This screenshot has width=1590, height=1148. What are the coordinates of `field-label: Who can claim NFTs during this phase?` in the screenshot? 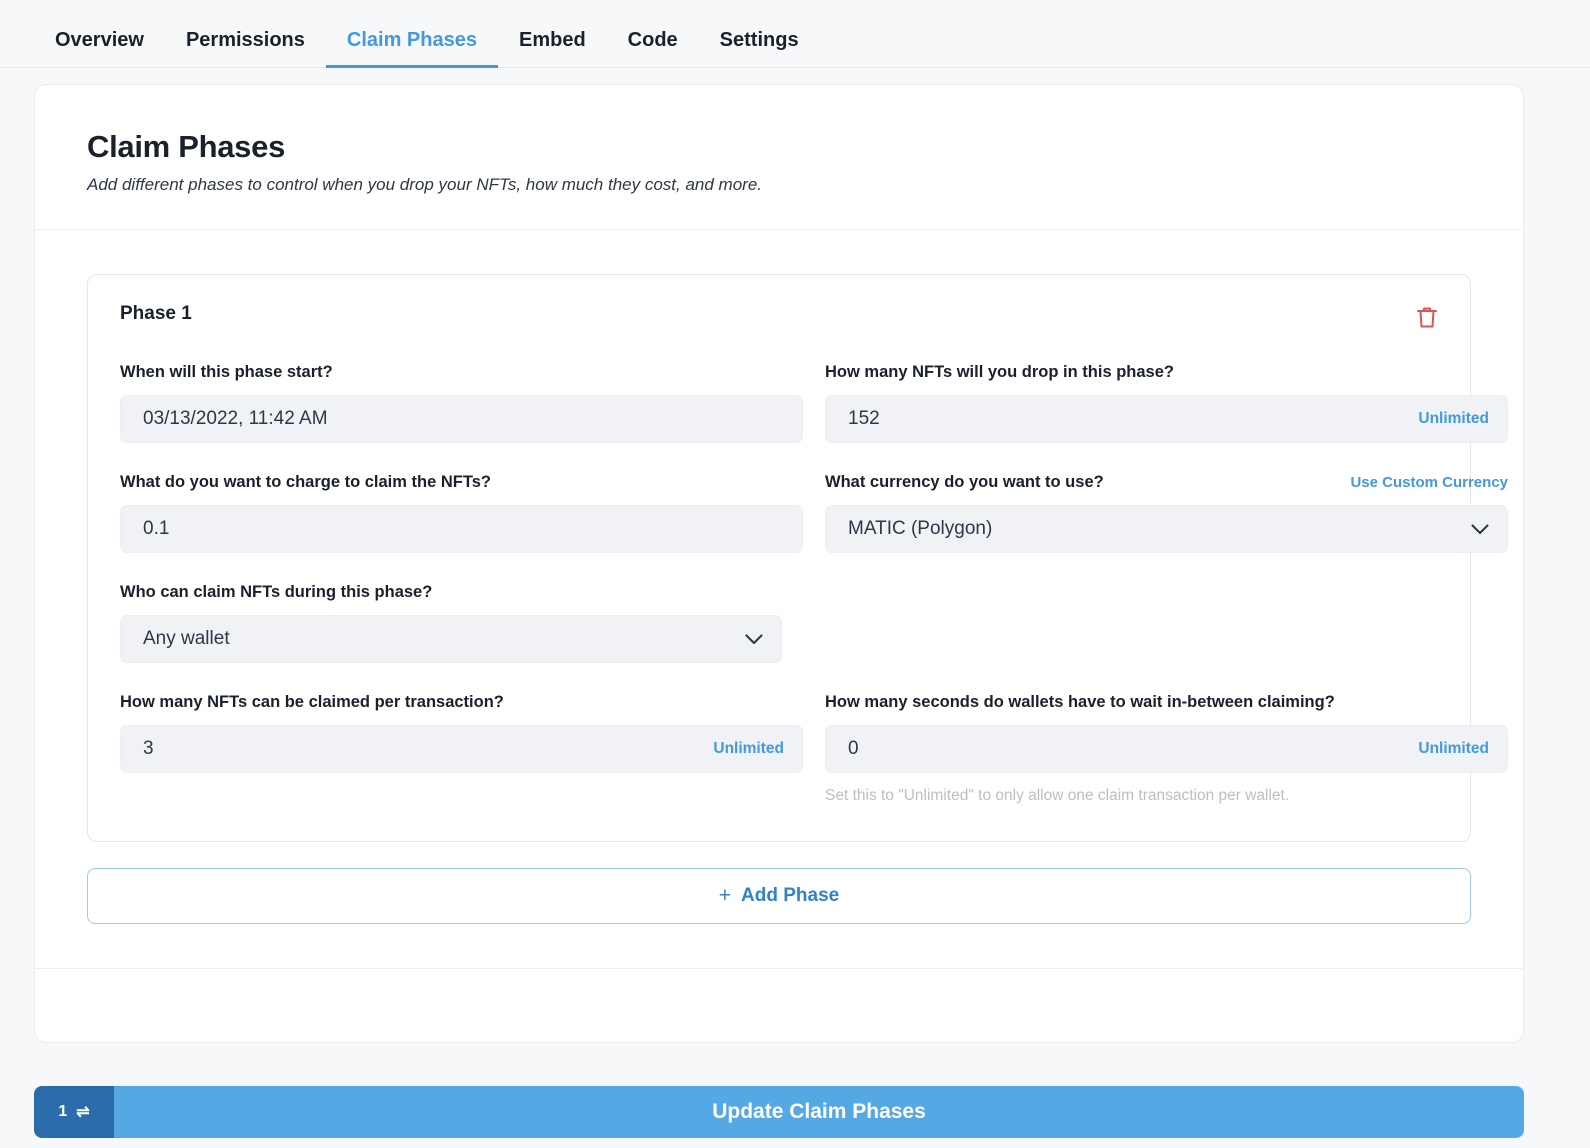 It's located at (276, 592).